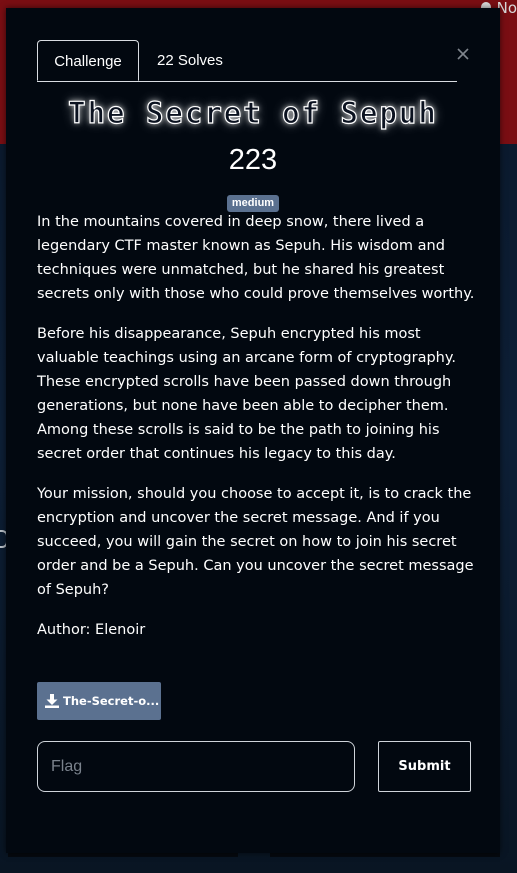  I want to click on close-button, so click(463, 54).